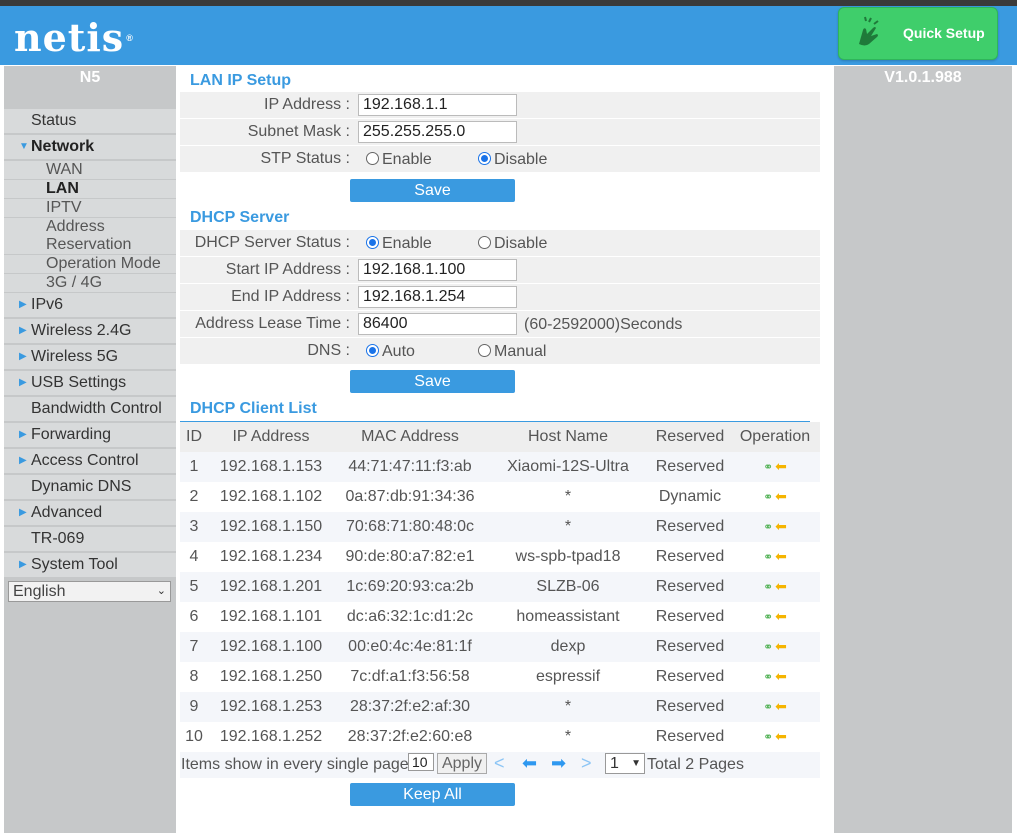 The image size is (1017, 833). What do you see at coordinates (74, 38) in the screenshot?
I see `netis-logo: netis ®` at bounding box center [74, 38].